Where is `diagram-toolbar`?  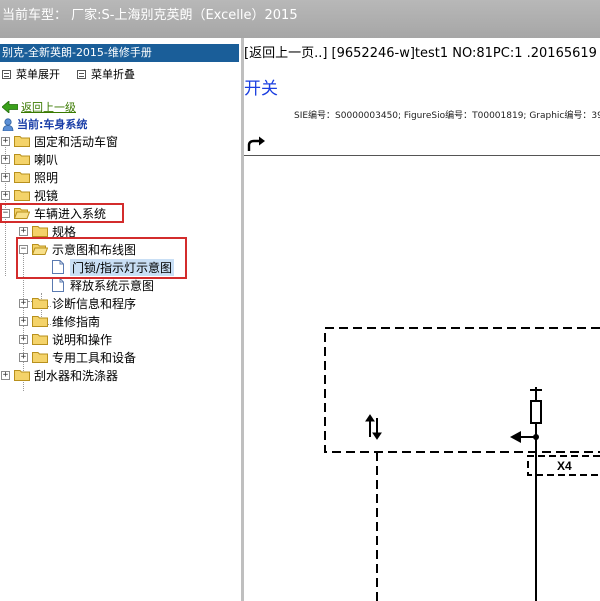
diagram-toolbar is located at coordinates (422, 145).